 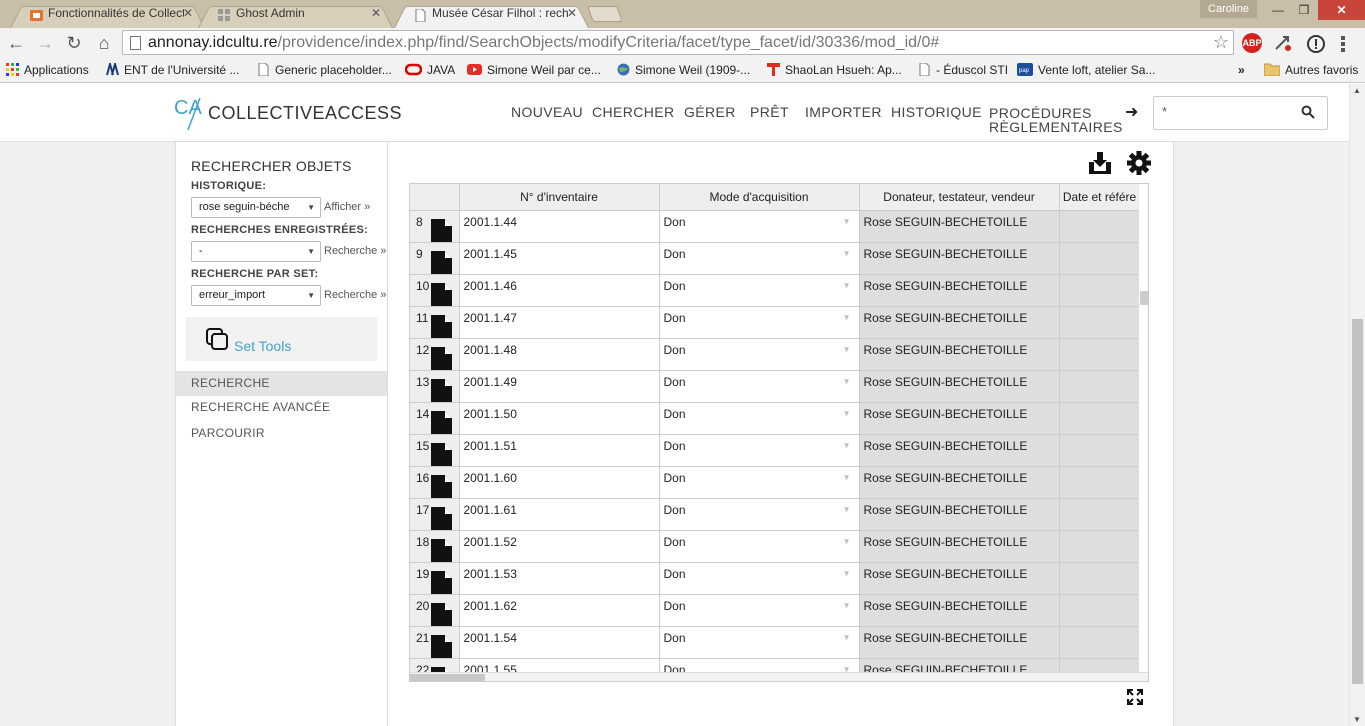 I want to click on nav-importer: IMPORTER, so click(x=843, y=112).